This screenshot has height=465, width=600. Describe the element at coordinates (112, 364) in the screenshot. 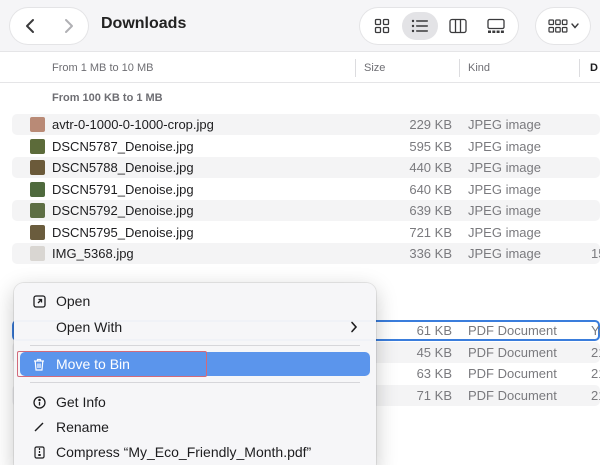

I see `annotation-highlight-box` at that location.